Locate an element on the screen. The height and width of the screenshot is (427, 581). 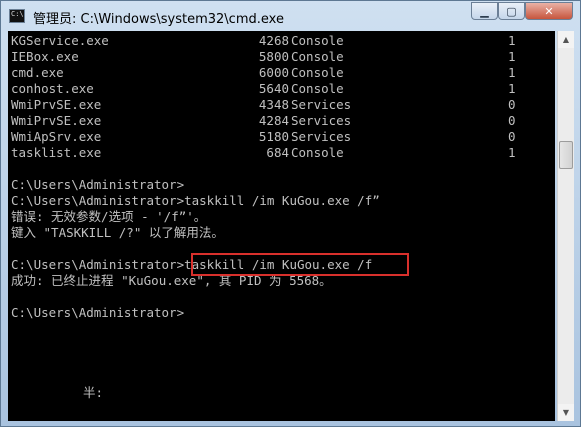
process-pid: 4284 is located at coordinates (273, 120).